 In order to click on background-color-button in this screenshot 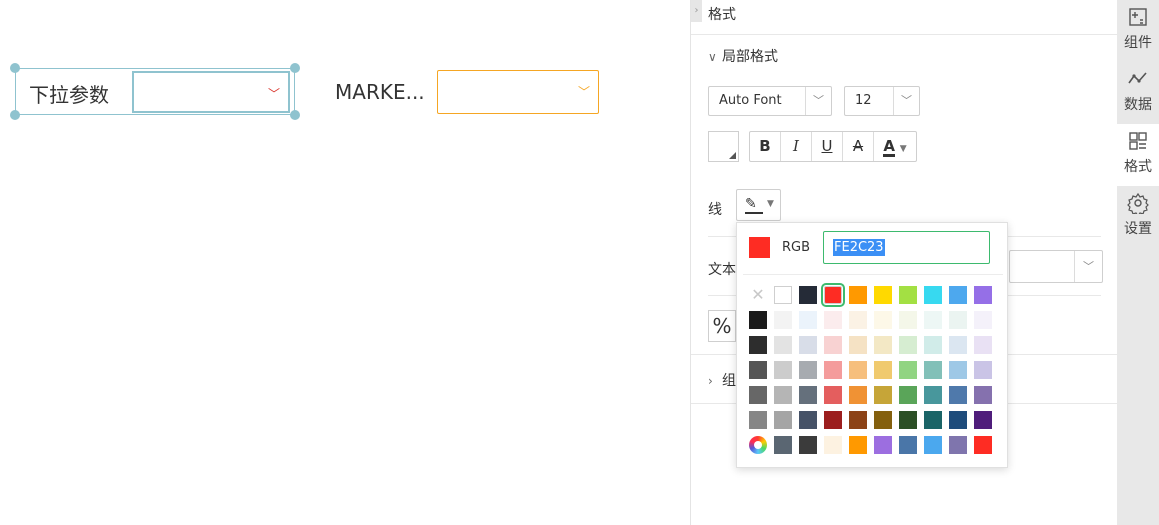, I will do `click(723, 146)`.